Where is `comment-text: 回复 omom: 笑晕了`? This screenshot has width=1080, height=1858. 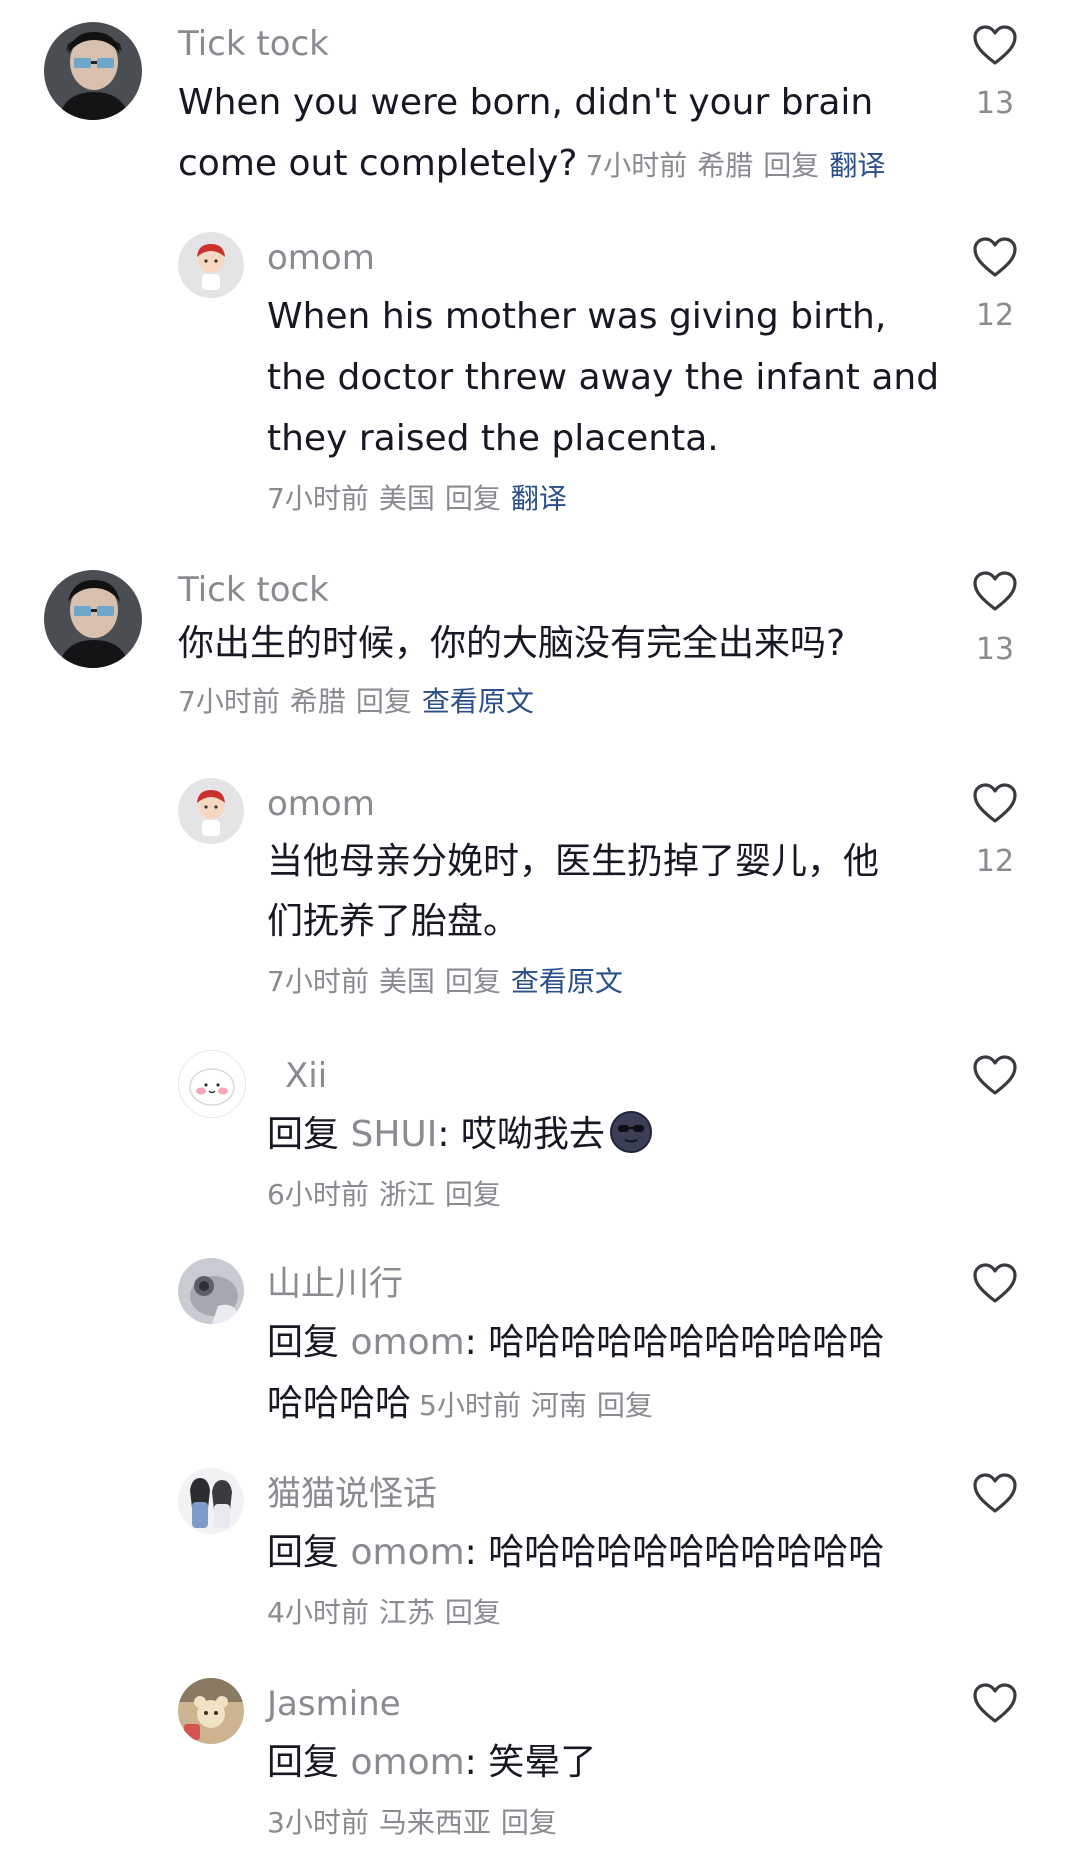 comment-text: 回复 omom: 笑晕了 is located at coordinates (607, 1762).